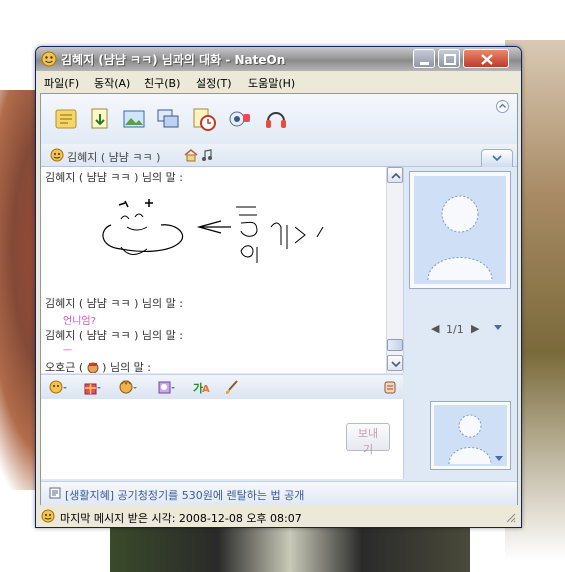  Describe the element at coordinates (166, 387) in the screenshot. I see `background-theme-icon` at that location.